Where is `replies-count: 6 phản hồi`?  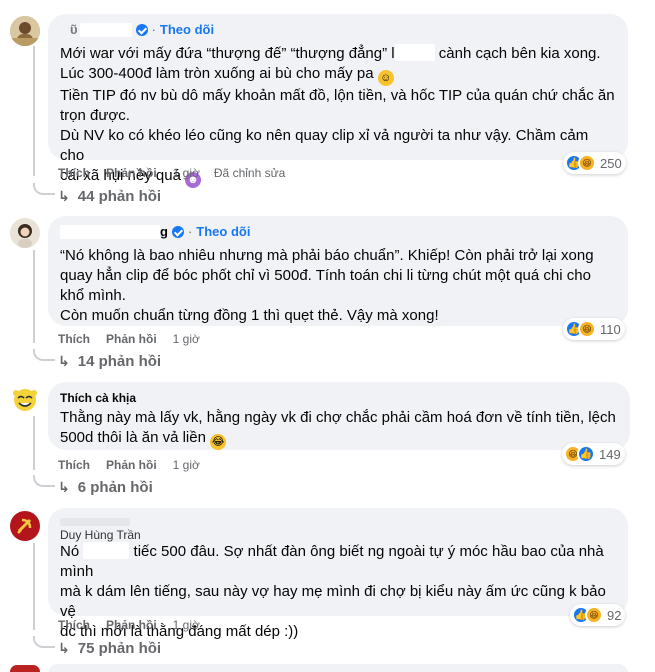 replies-count: 6 phản hồi is located at coordinates (115, 487).